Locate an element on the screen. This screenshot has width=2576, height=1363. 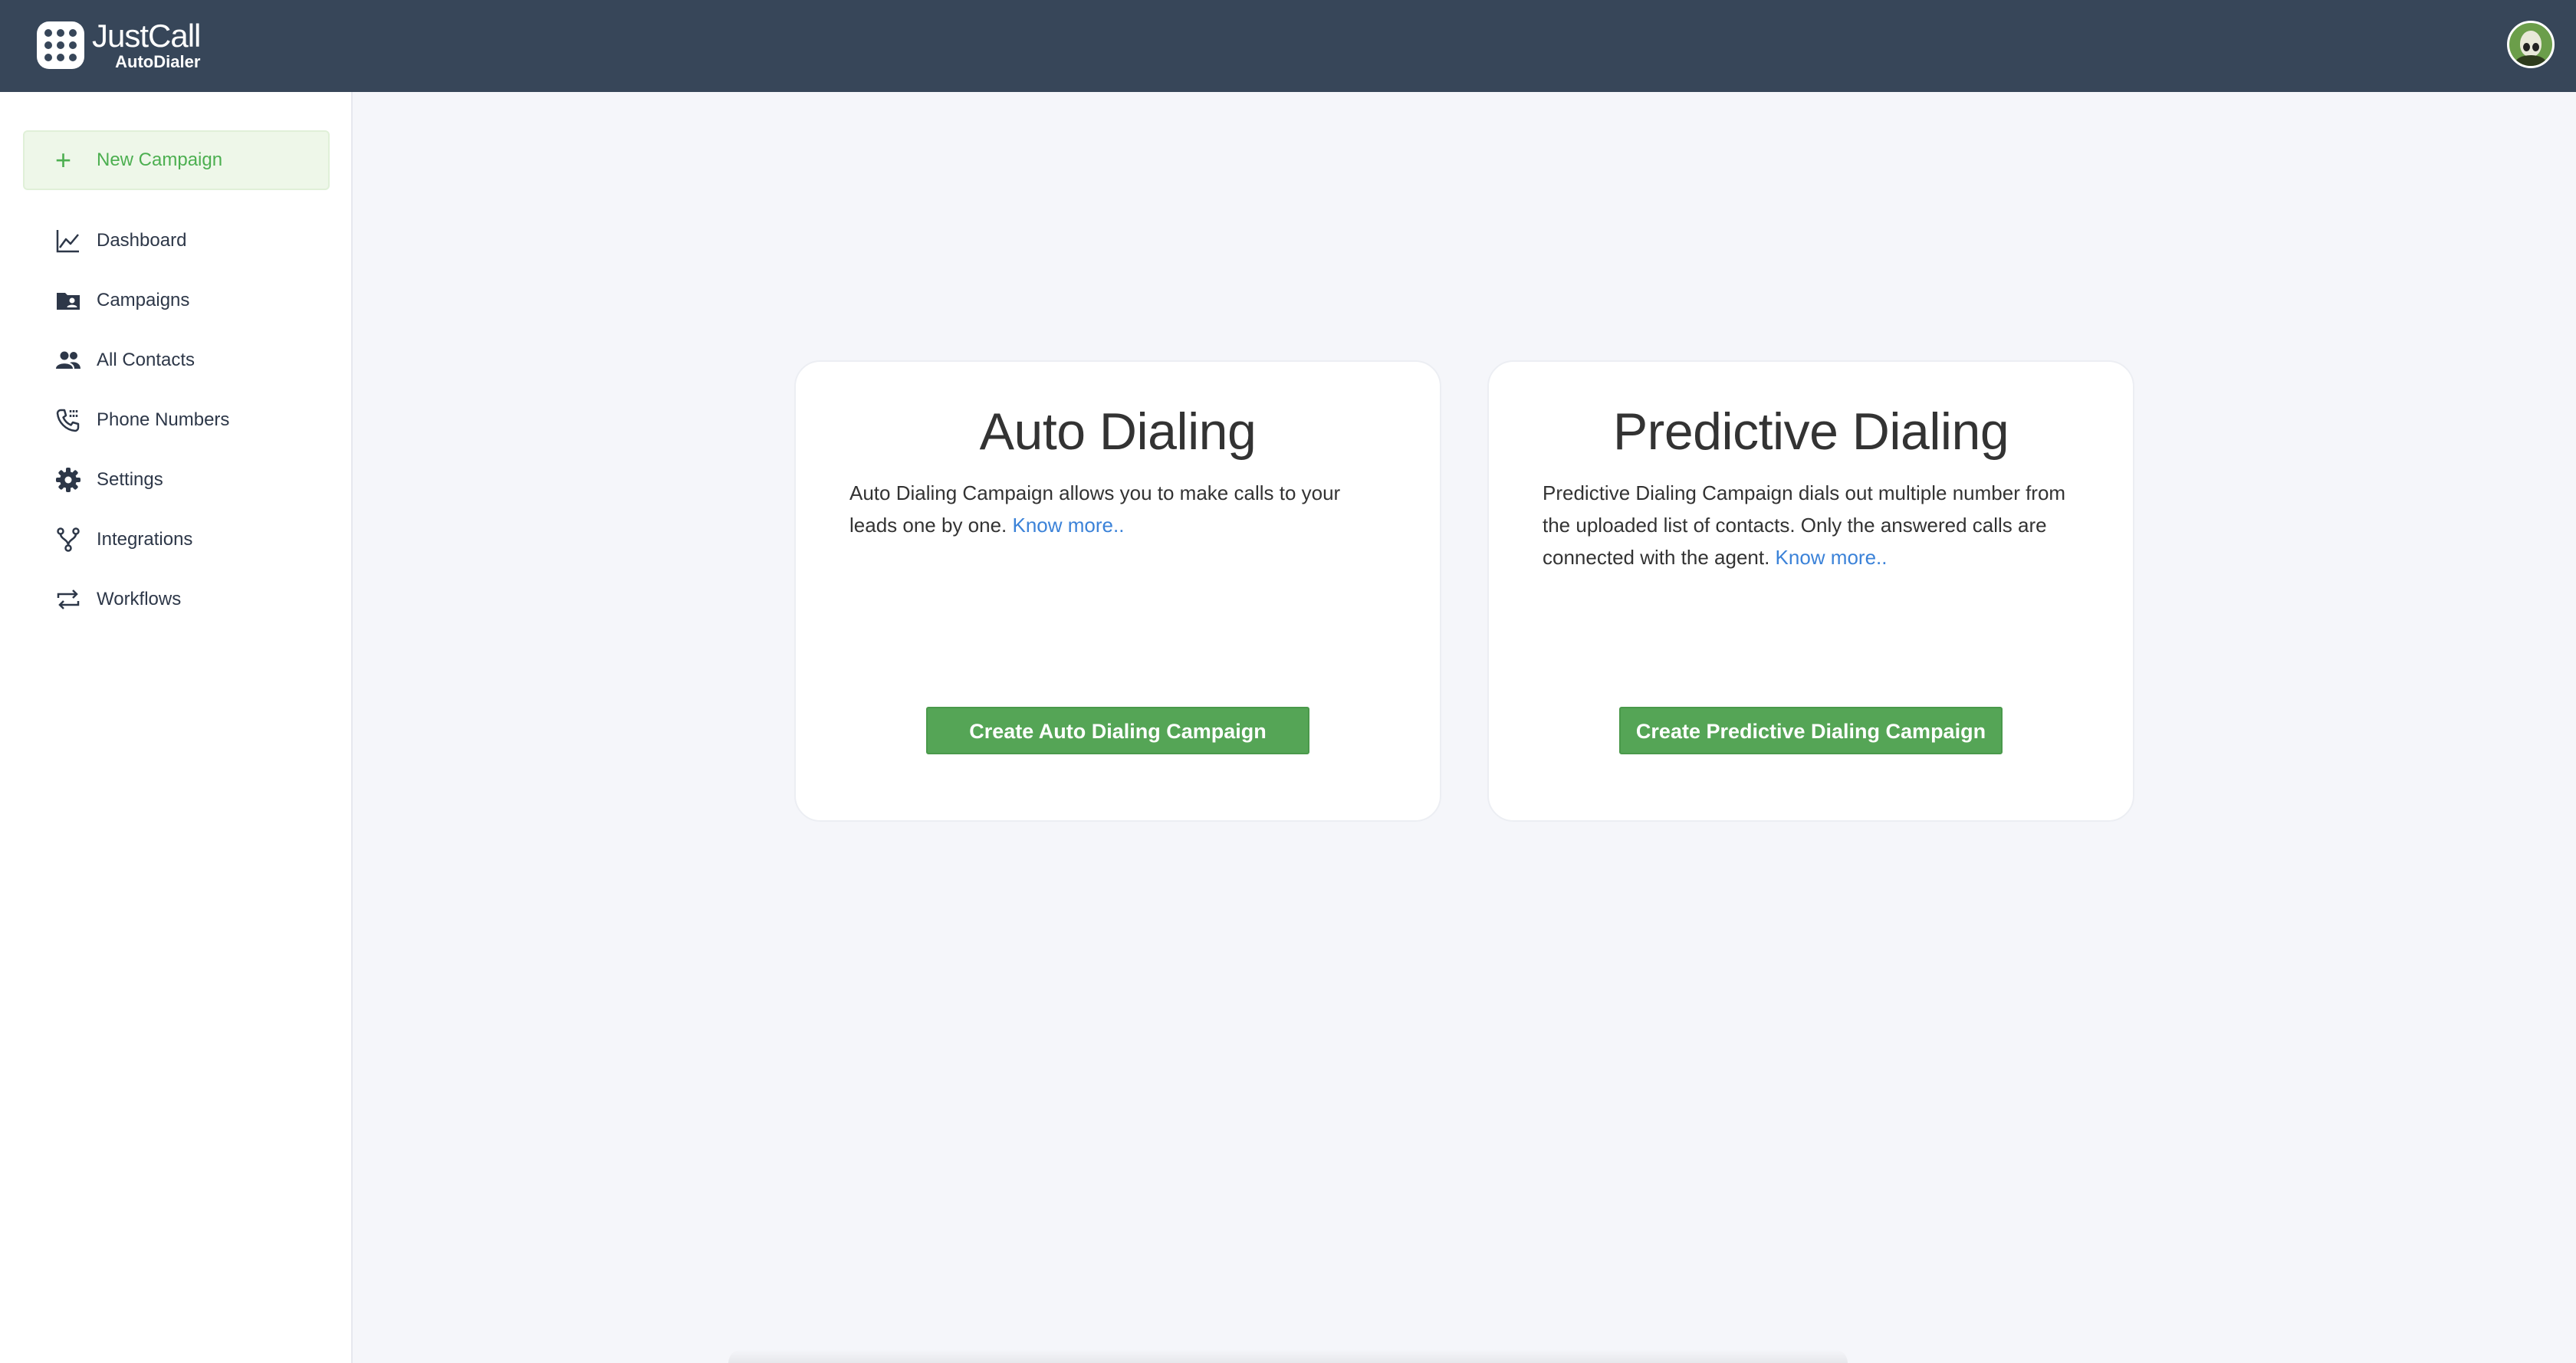
sidebar-item-dashboard: Dashboard is located at coordinates (176, 241).